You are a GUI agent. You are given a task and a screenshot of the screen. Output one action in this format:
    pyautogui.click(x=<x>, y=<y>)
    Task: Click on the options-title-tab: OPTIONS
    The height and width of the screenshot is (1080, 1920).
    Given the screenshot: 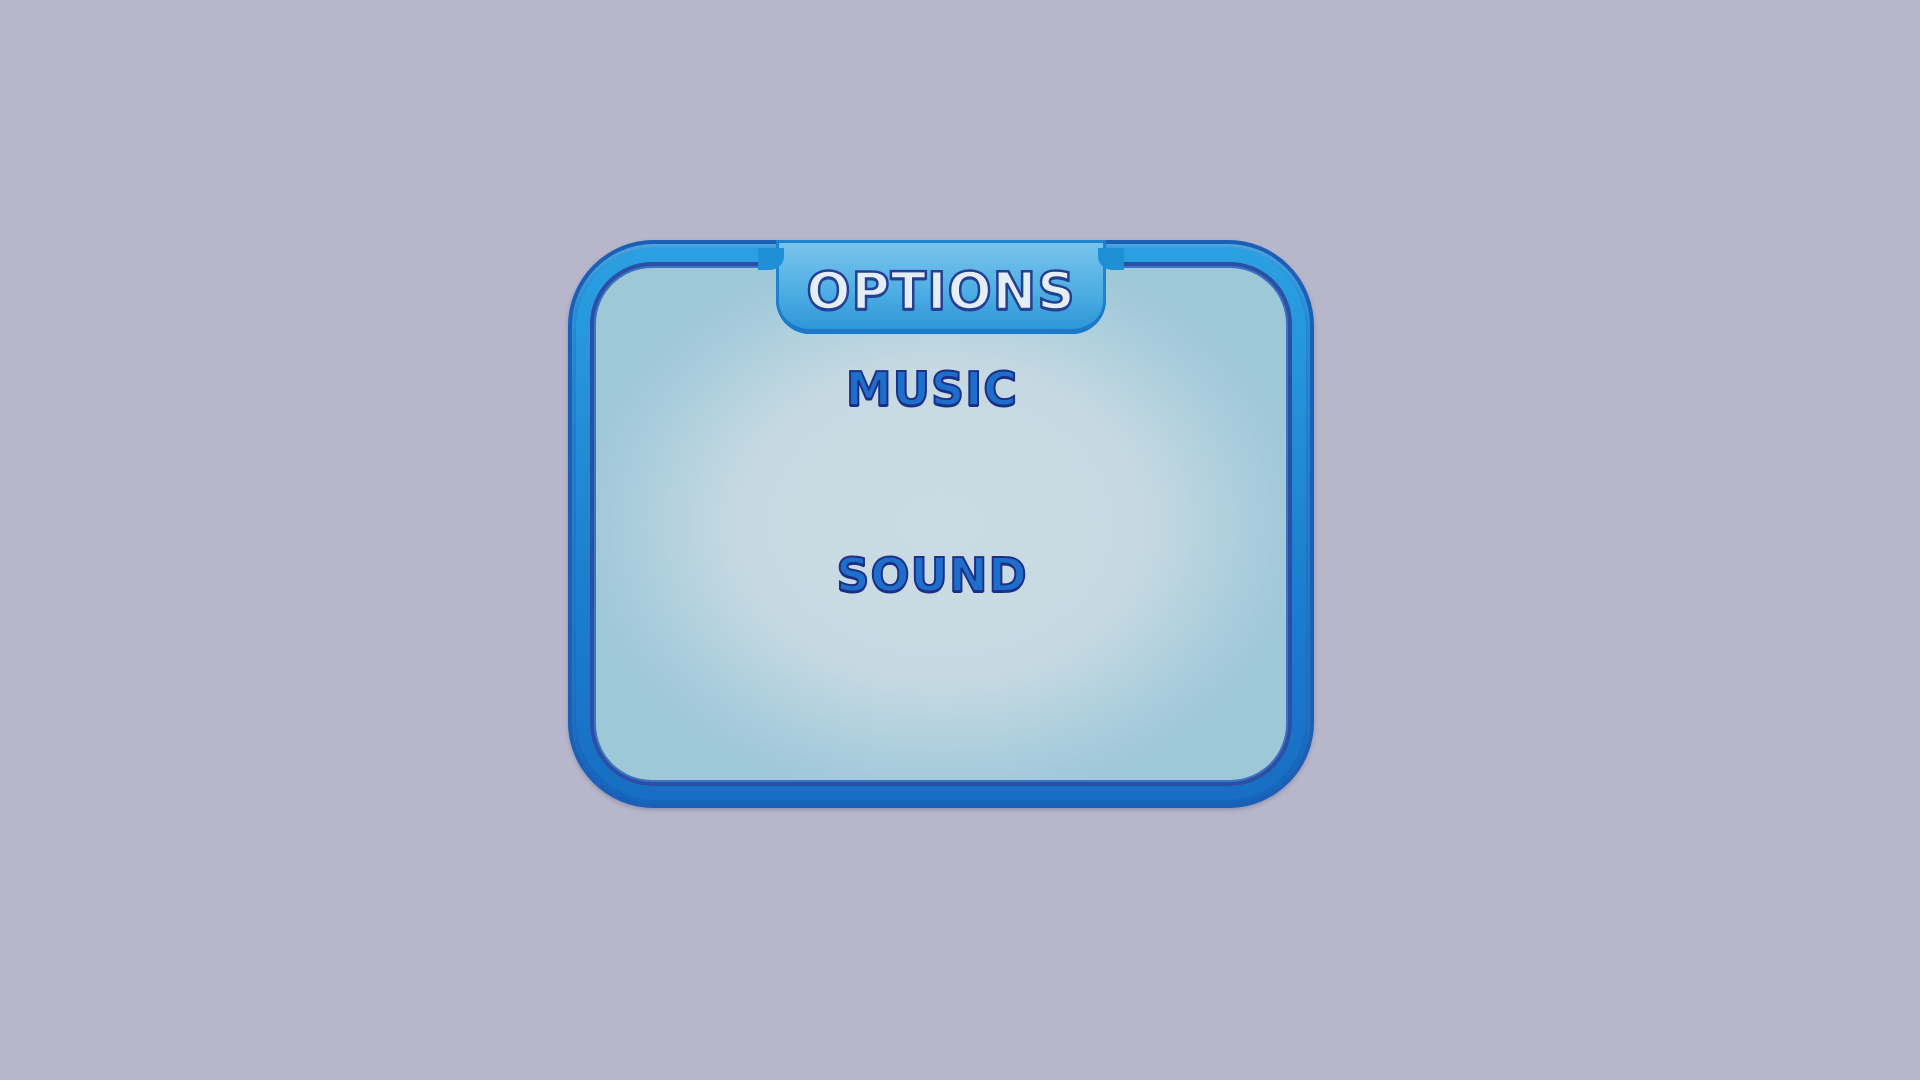 What is the action you would take?
    pyautogui.click(x=941, y=287)
    